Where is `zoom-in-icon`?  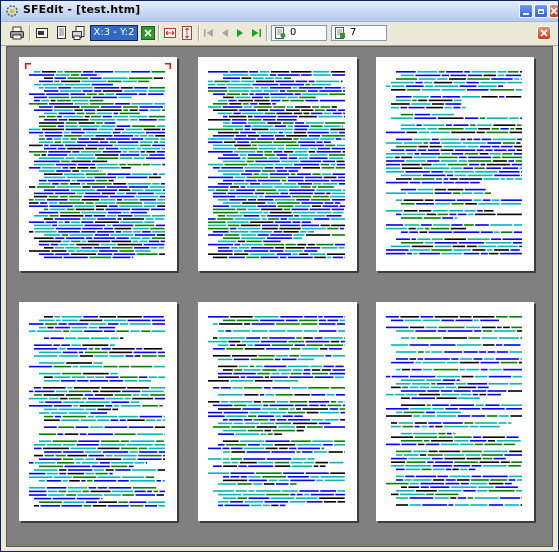 zoom-in-icon is located at coordinates (148, 33).